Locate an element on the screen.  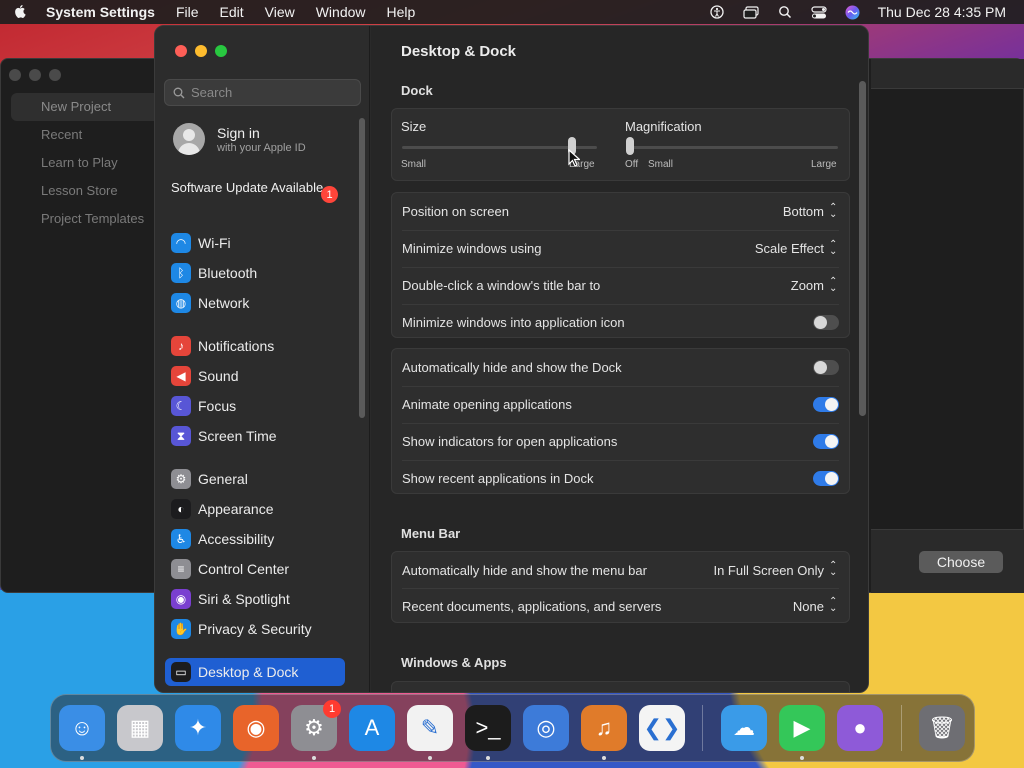
search-input is located at coordinates (271, 92).